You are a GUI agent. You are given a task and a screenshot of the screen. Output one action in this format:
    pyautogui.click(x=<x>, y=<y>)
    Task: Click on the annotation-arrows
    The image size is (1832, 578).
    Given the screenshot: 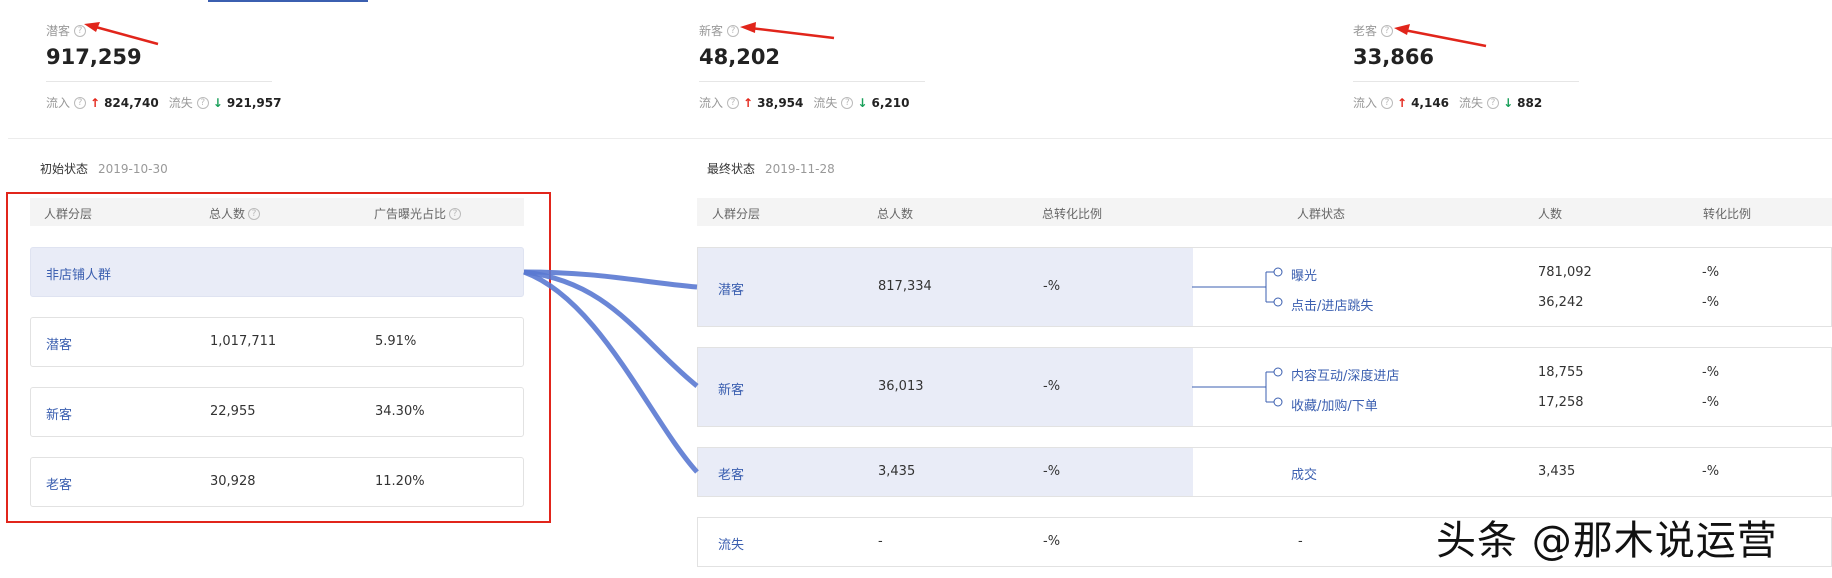 What is the action you would take?
    pyautogui.click(x=785, y=35)
    